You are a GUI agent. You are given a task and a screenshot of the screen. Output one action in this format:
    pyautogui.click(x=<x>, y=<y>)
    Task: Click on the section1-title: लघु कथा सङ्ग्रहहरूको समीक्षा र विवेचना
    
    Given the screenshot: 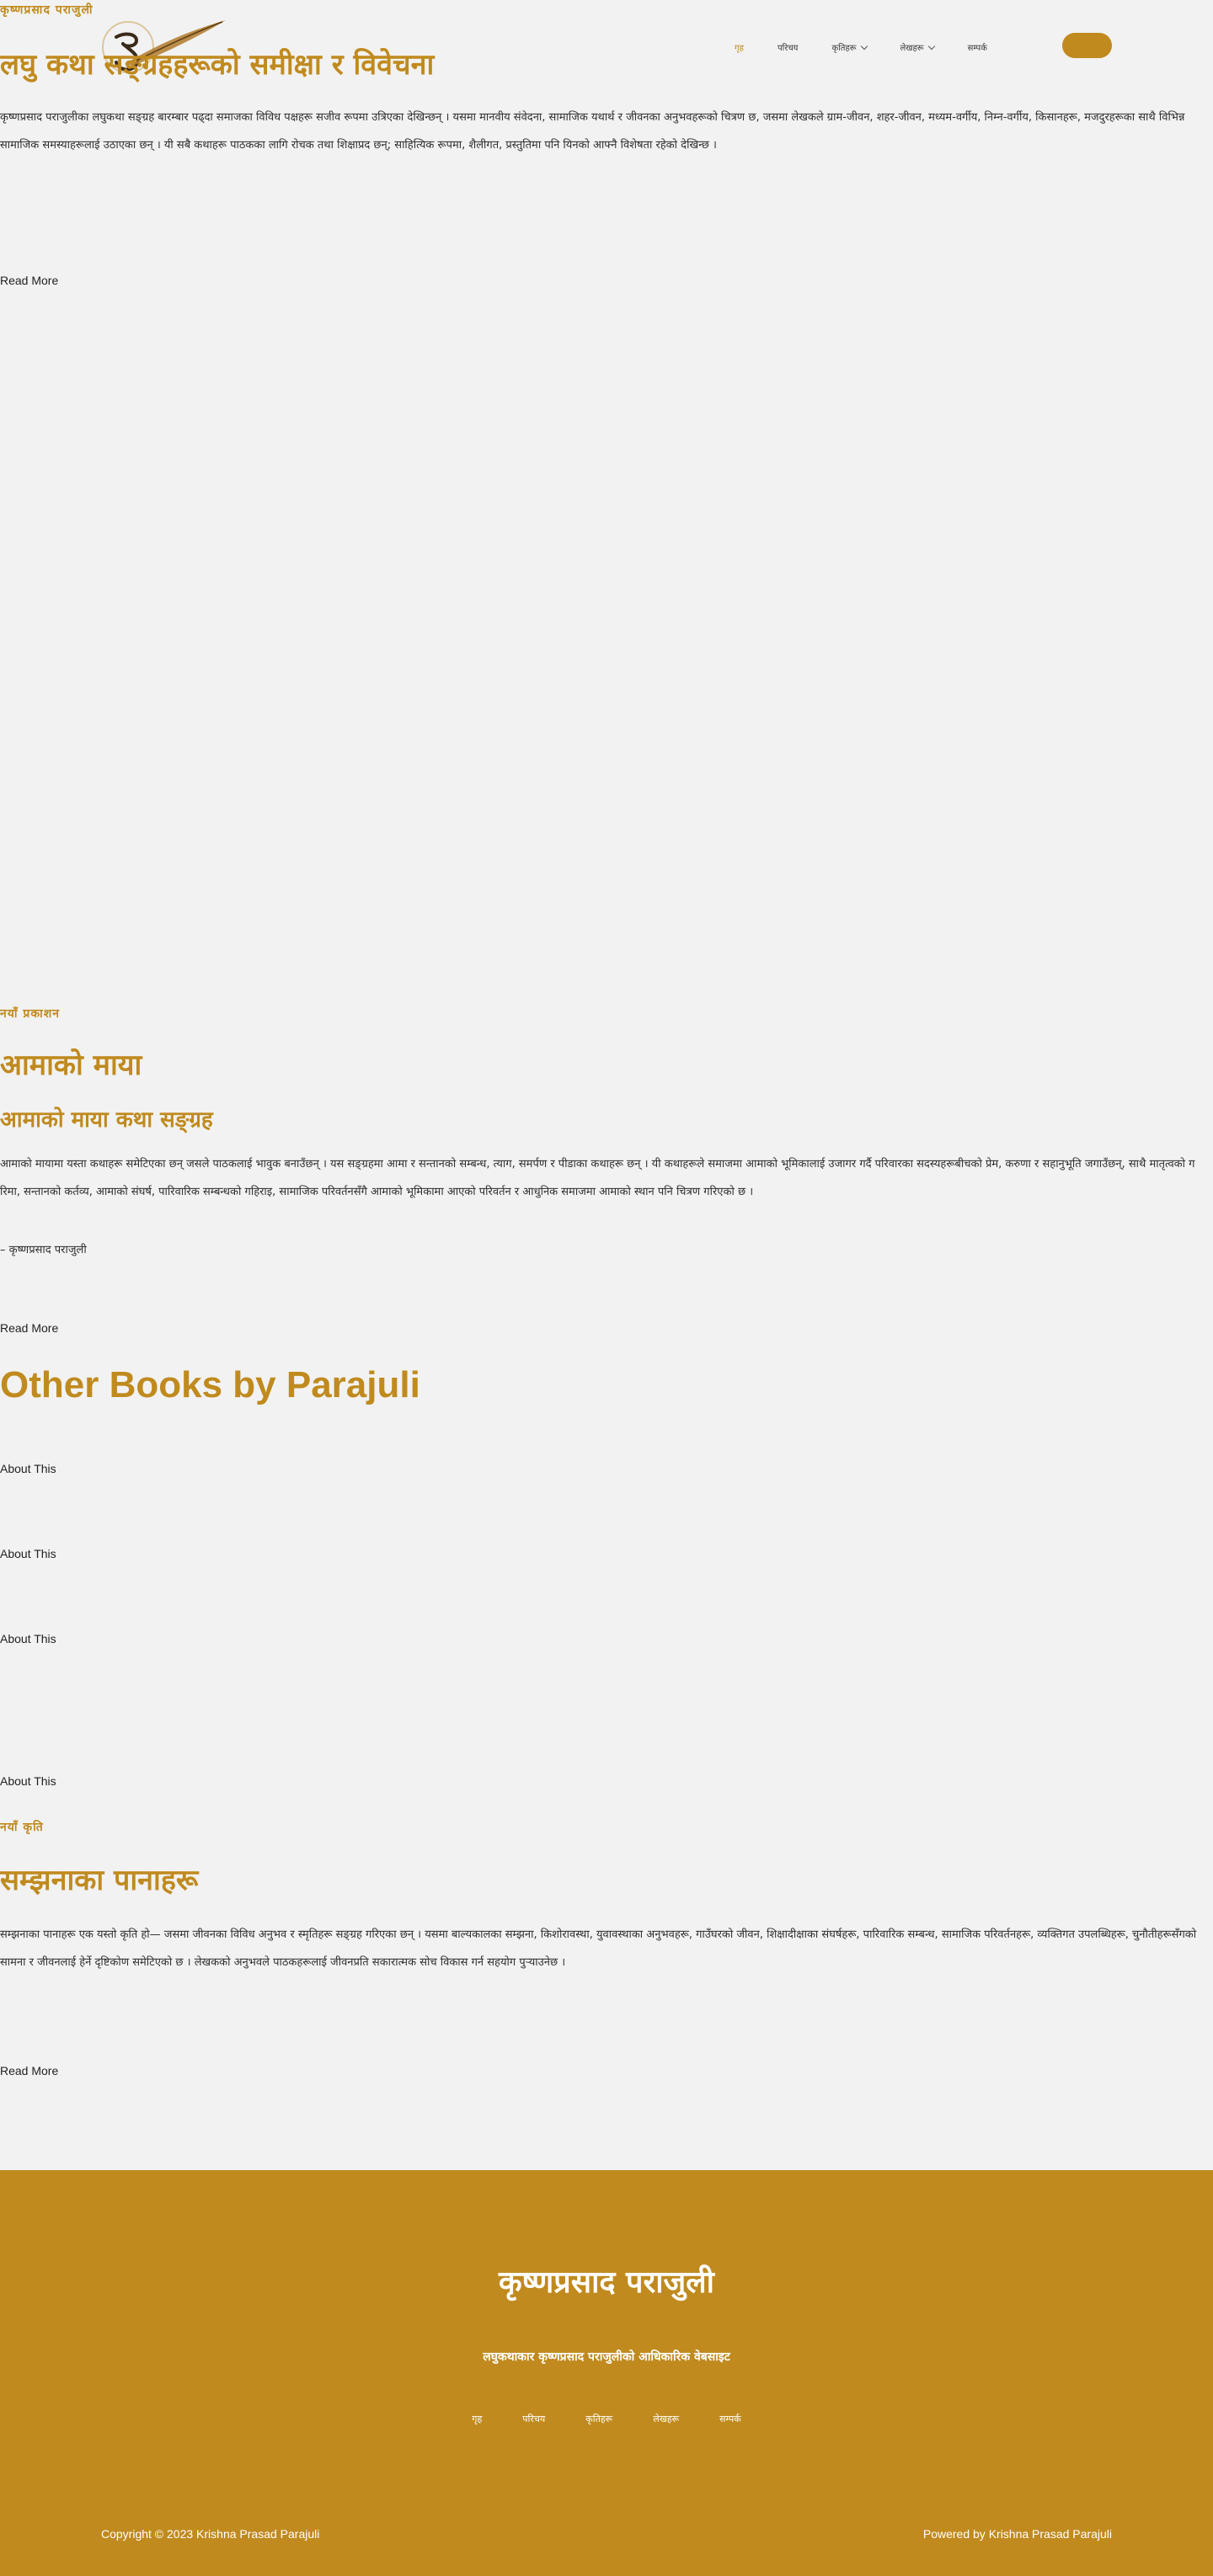 What is the action you would take?
    pyautogui.click(x=217, y=65)
    